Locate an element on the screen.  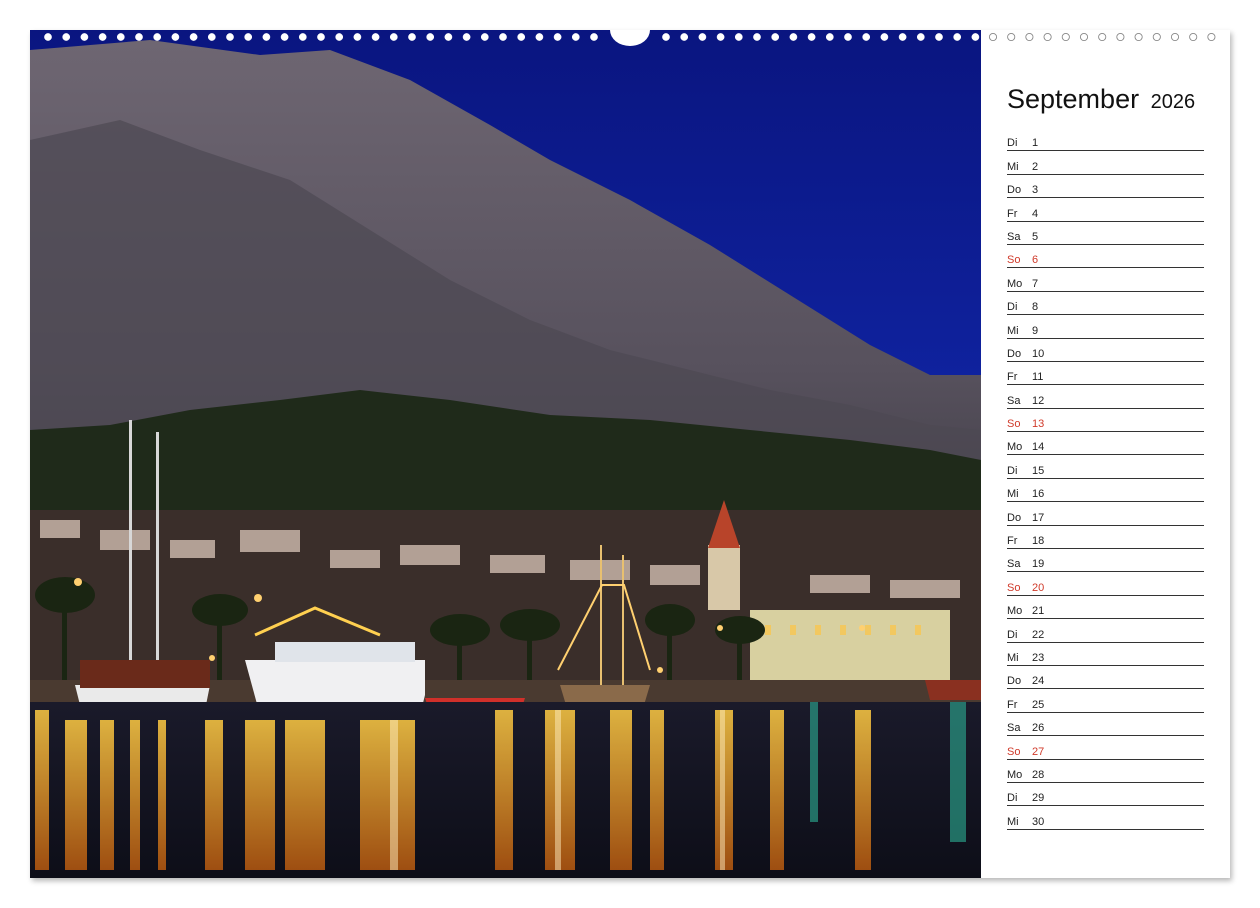
day-number: 7 is located at coordinates (1035, 283).